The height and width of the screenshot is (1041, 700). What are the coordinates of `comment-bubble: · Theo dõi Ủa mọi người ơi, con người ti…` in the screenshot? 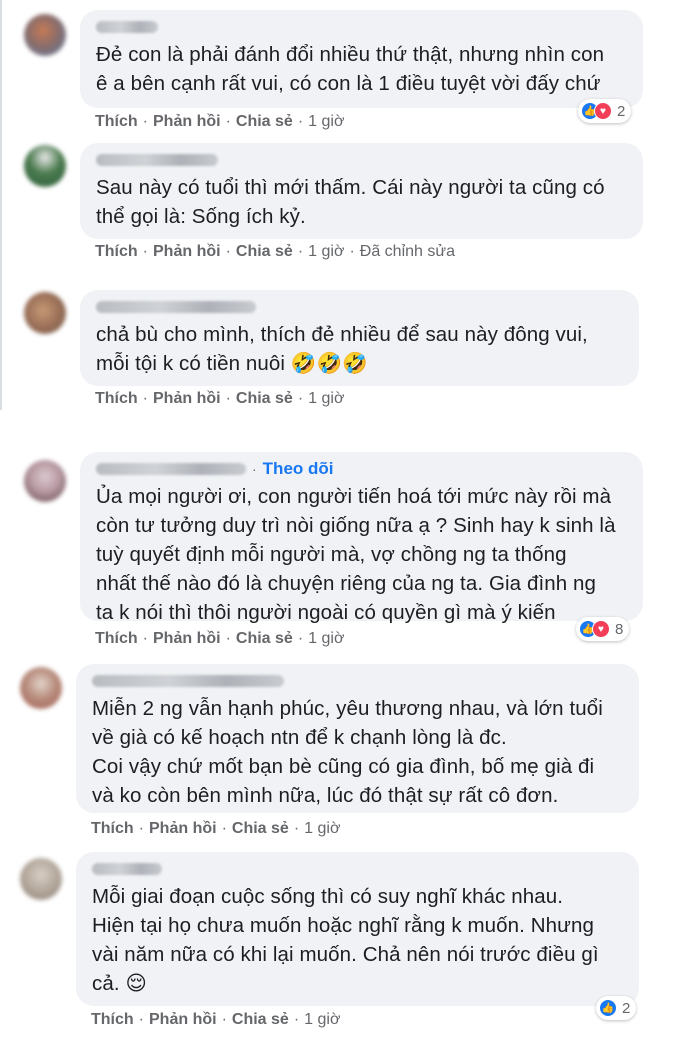 It's located at (361, 538).